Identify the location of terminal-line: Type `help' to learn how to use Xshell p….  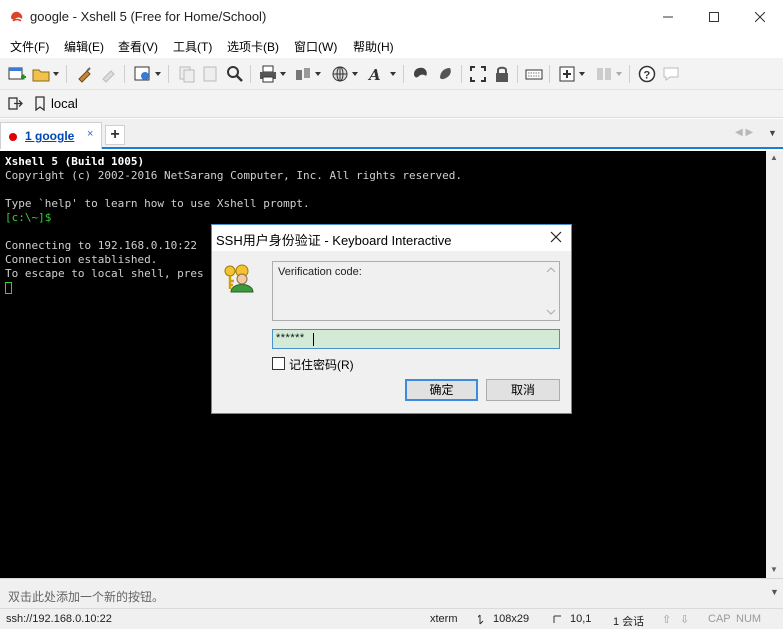
(157, 203).